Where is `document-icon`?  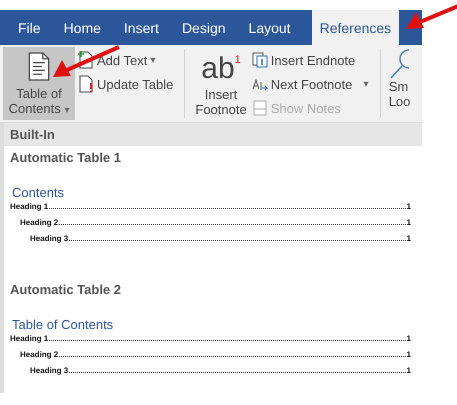
document-icon is located at coordinates (39, 66).